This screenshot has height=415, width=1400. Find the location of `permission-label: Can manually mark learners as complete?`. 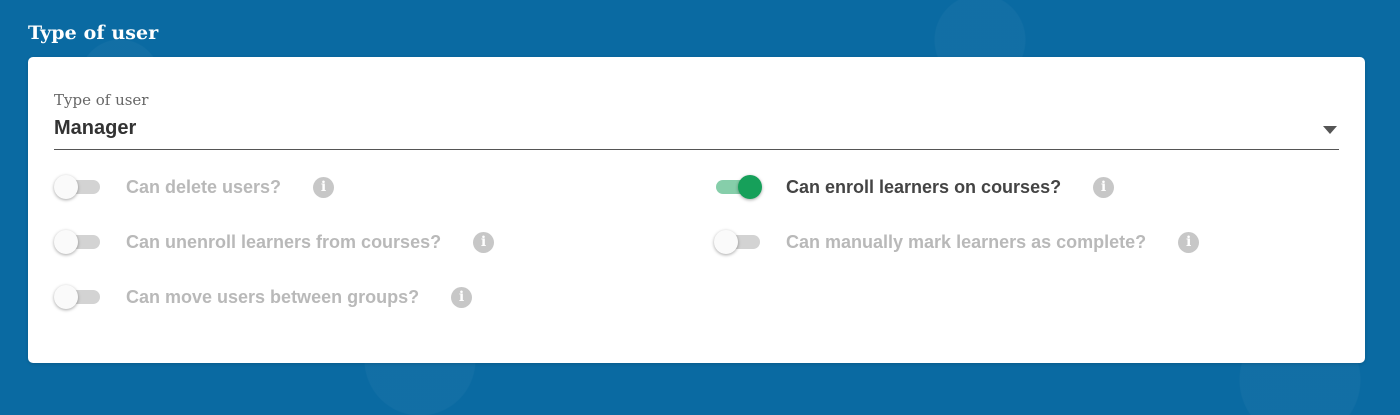

permission-label: Can manually mark learners as complete? is located at coordinates (966, 241).